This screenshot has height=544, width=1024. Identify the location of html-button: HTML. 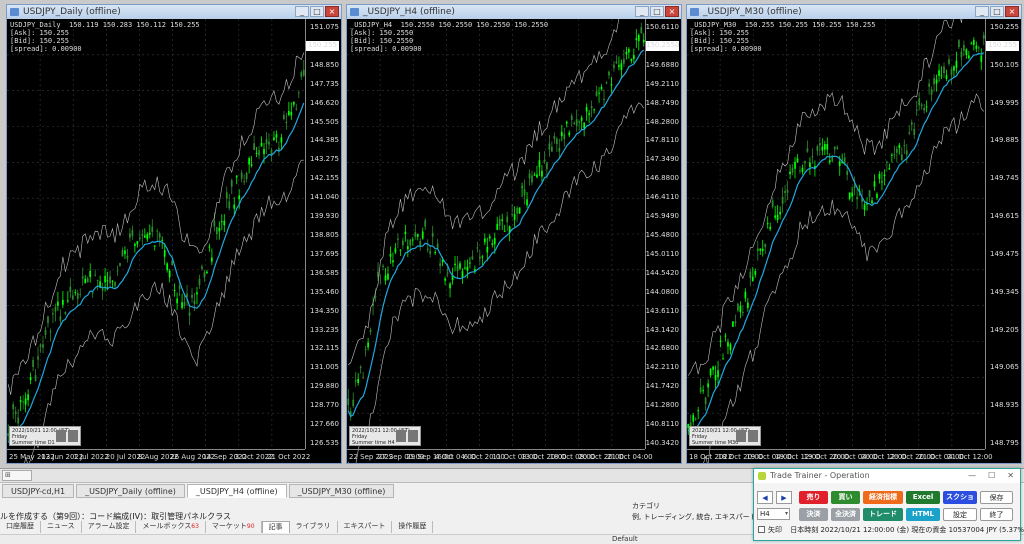
(923, 514).